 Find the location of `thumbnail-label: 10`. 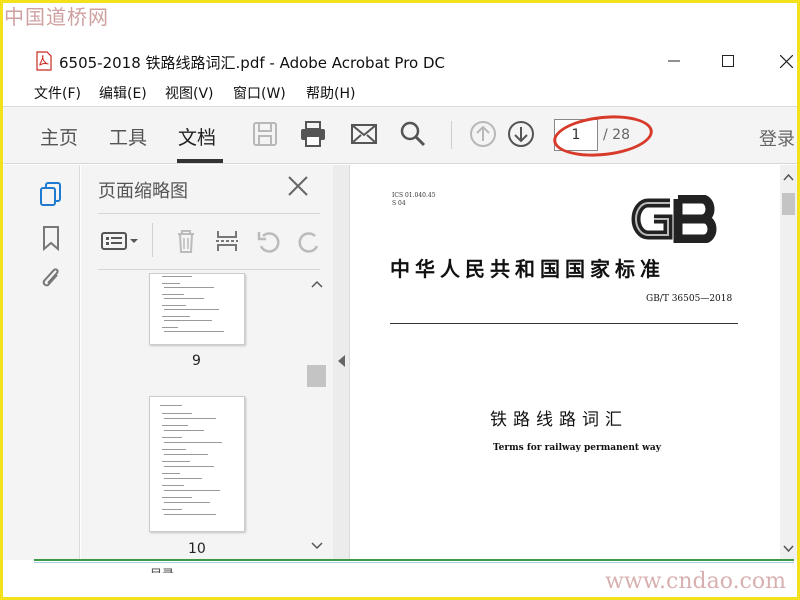

thumbnail-label: 10 is located at coordinates (197, 549).